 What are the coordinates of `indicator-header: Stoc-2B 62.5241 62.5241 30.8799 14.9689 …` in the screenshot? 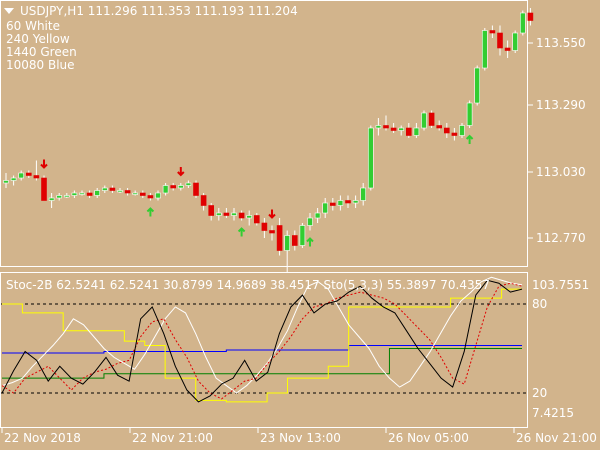 It's located at (248, 285).